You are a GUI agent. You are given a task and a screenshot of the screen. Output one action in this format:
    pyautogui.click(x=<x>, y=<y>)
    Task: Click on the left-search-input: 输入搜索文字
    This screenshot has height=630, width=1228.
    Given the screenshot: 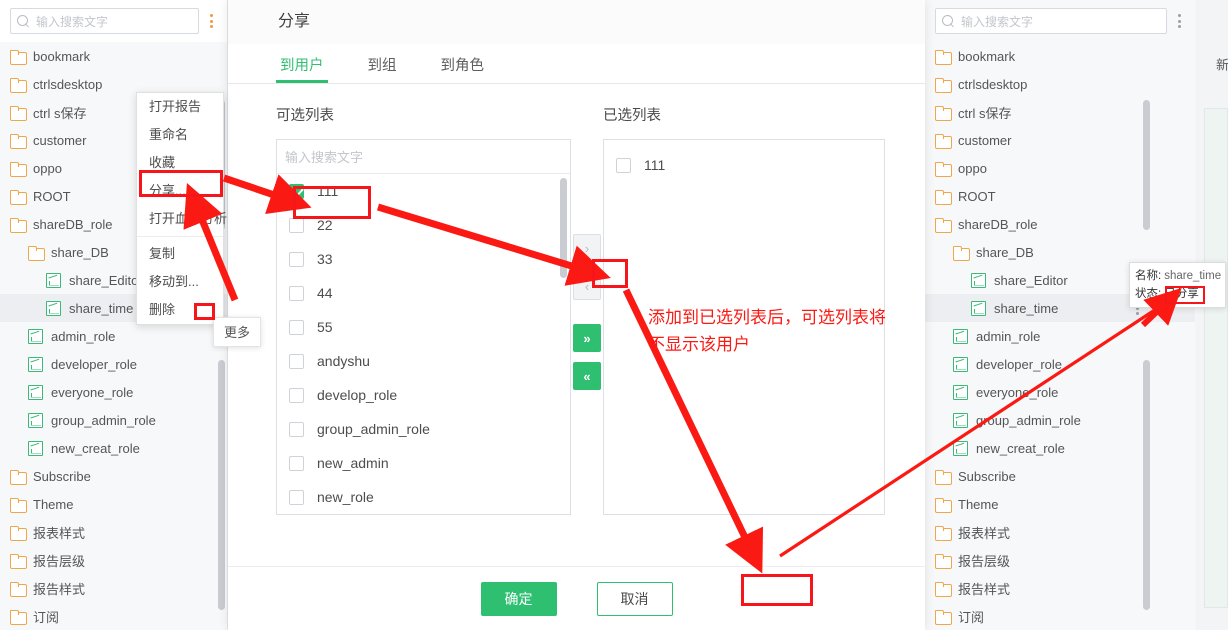 What is the action you would take?
    pyautogui.click(x=104, y=21)
    